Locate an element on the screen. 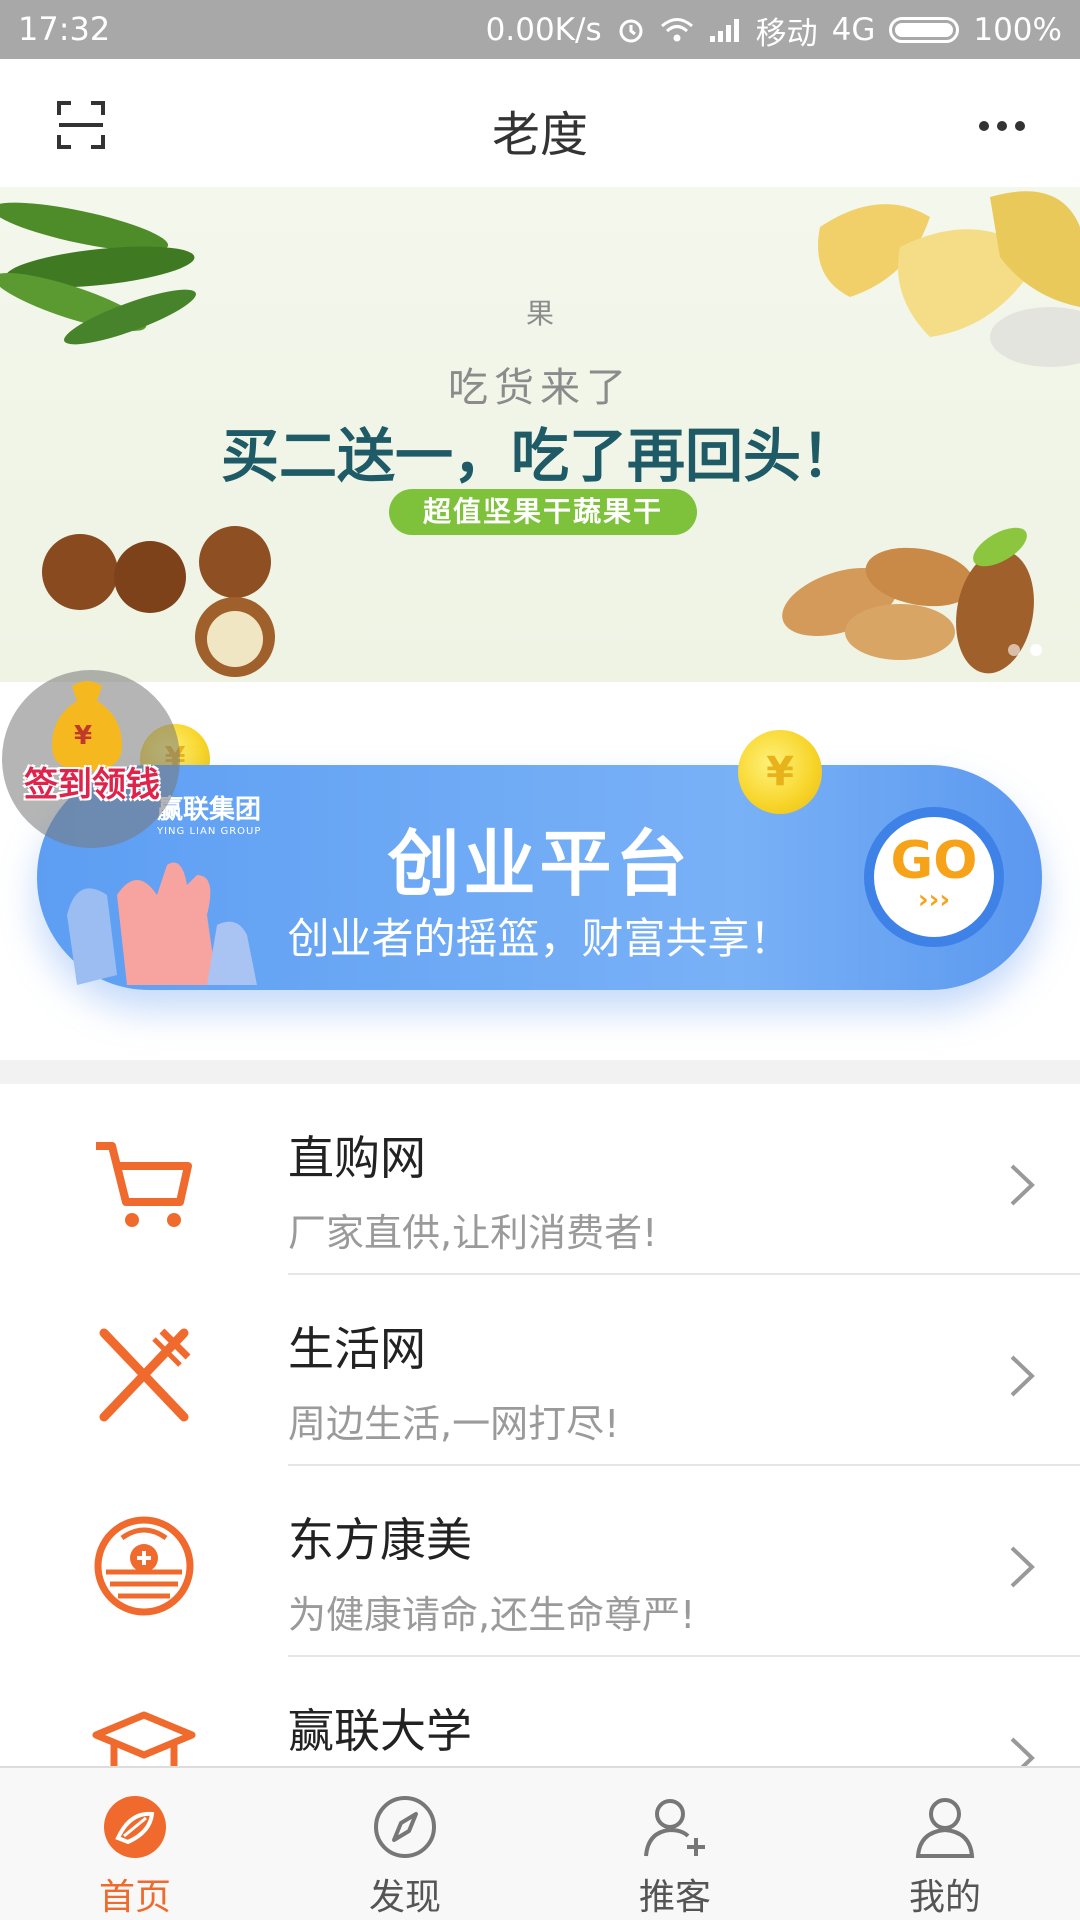  go-button: GO ››› is located at coordinates (934, 877).